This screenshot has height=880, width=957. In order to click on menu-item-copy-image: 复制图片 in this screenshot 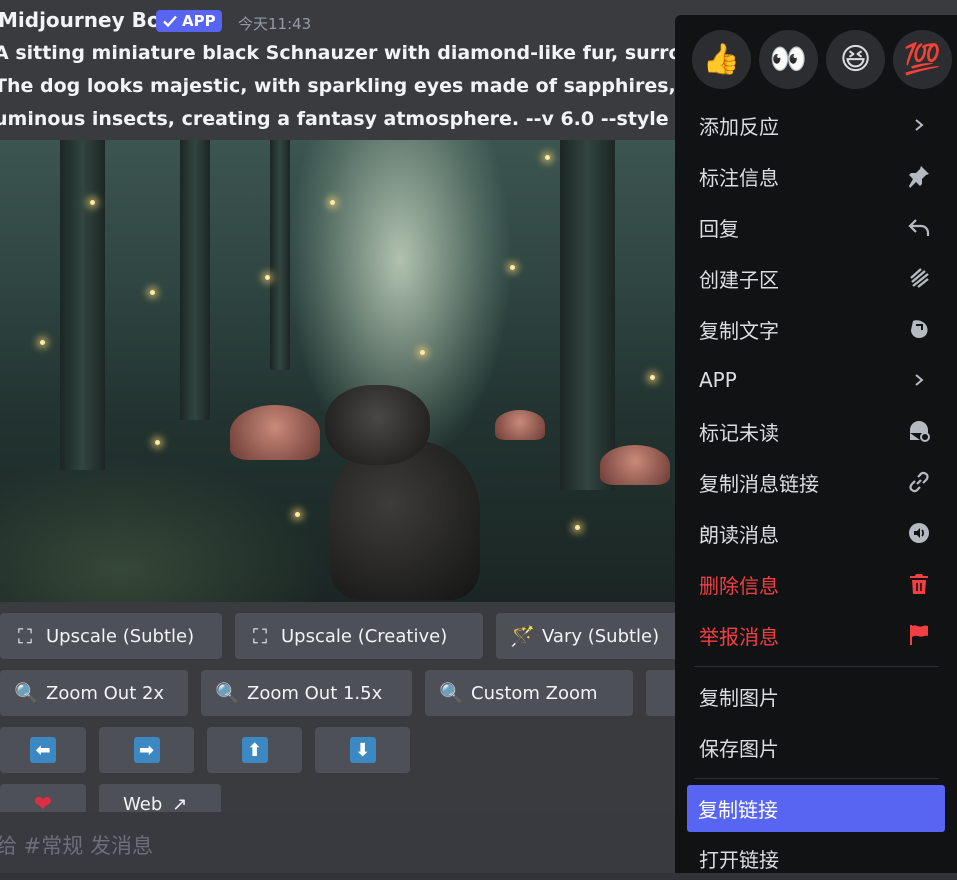, I will do `click(816, 696)`.